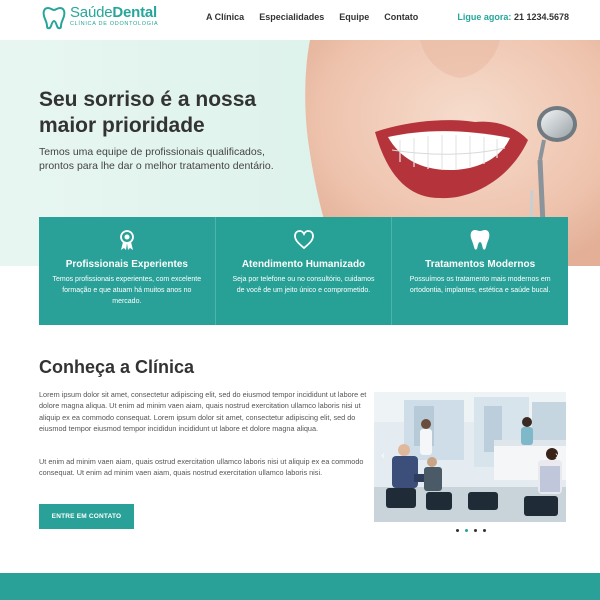  What do you see at coordinates (303, 240) in the screenshot?
I see `heart-icon` at bounding box center [303, 240].